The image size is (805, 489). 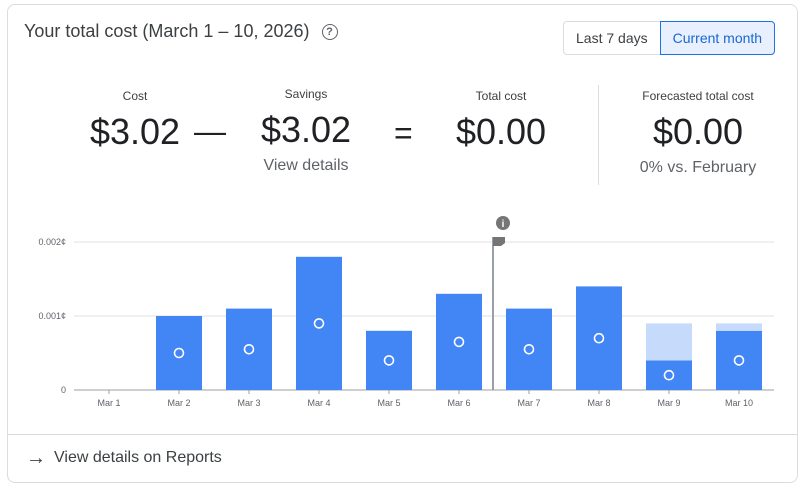 What do you see at coordinates (388, 403) in the screenshot?
I see `x-tick-label: Mar 5` at bounding box center [388, 403].